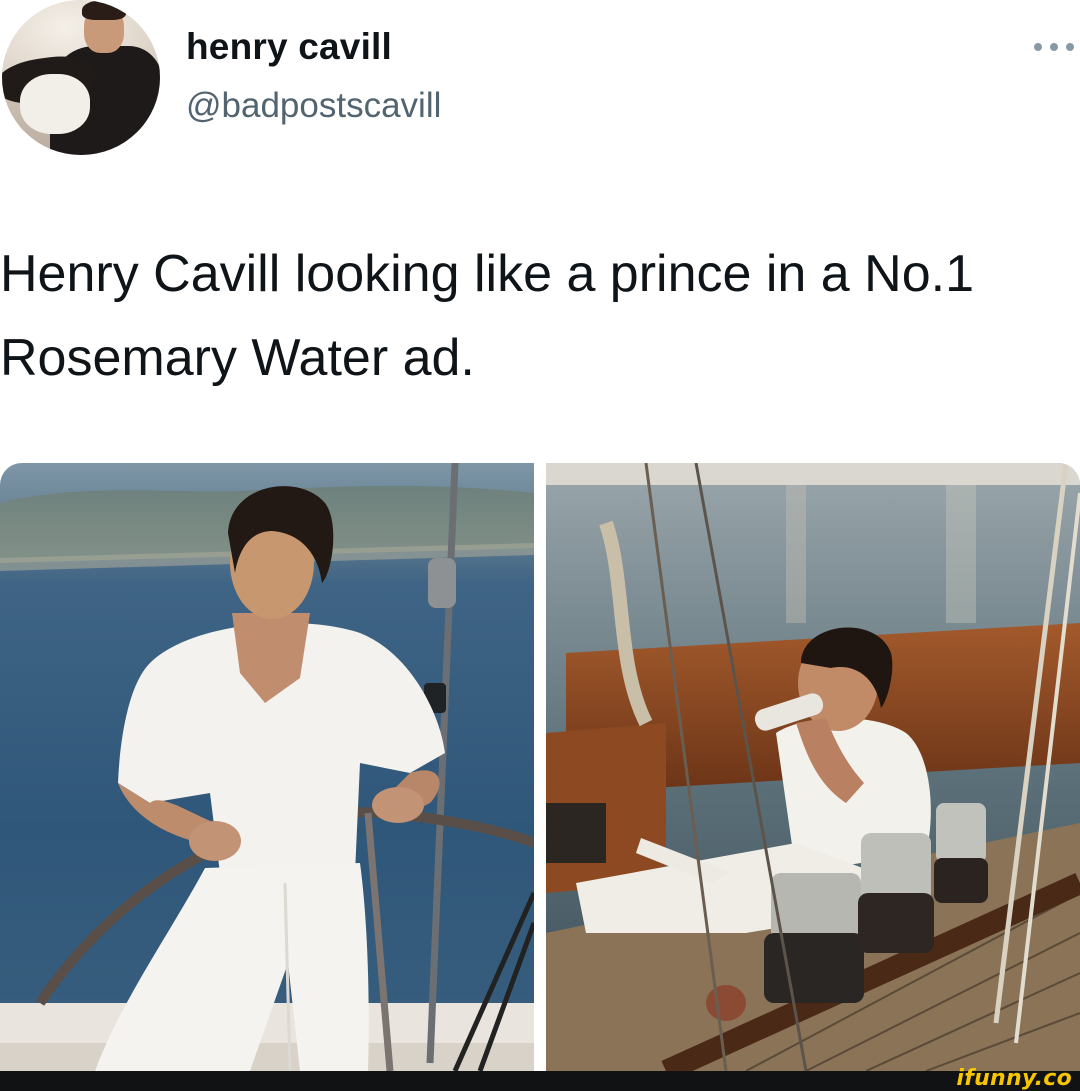 The image size is (1080, 1091). I want to click on display-name: henry cavill, so click(289, 47).